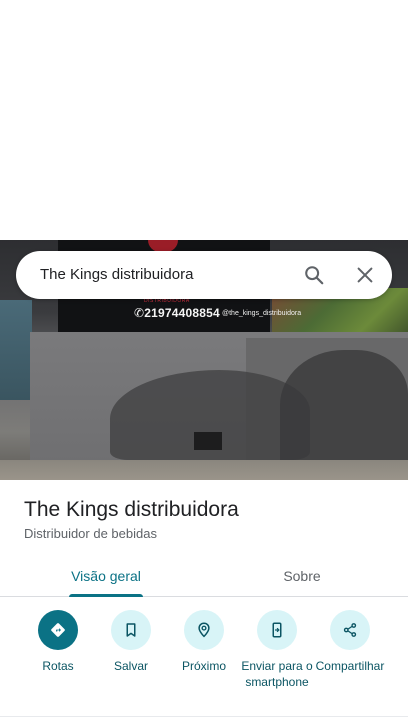  What do you see at coordinates (204, 576) in the screenshot?
I see `place-tabs: Visão geral Sobre` at bounding box center [204, 576].